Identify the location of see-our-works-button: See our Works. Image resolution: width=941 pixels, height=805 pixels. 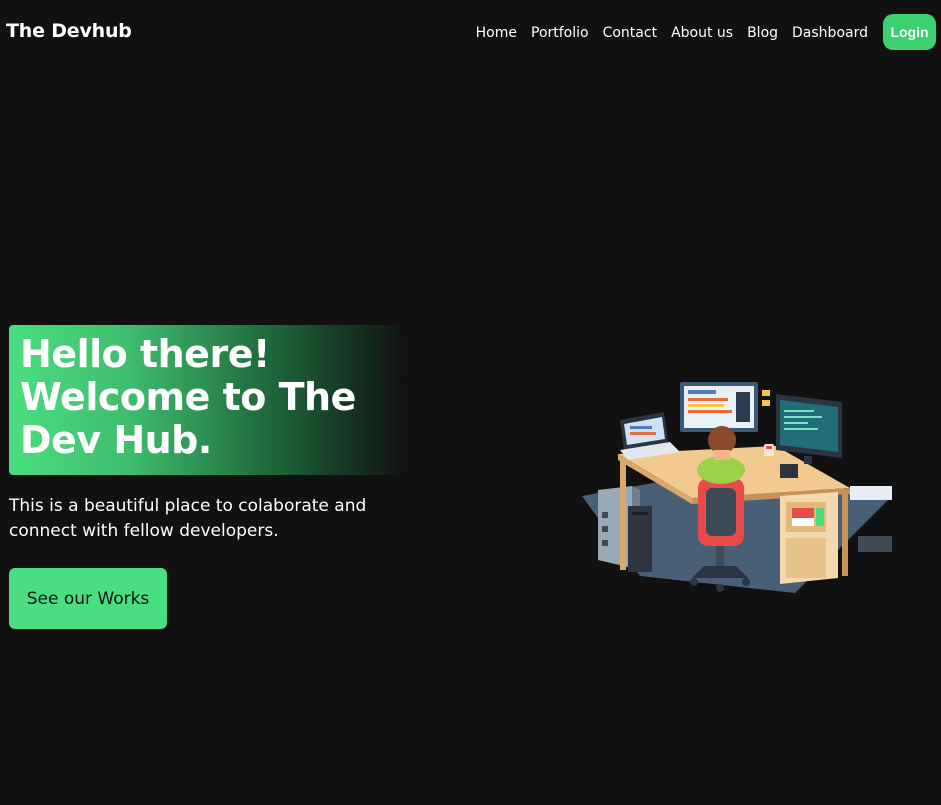
(88, 598).